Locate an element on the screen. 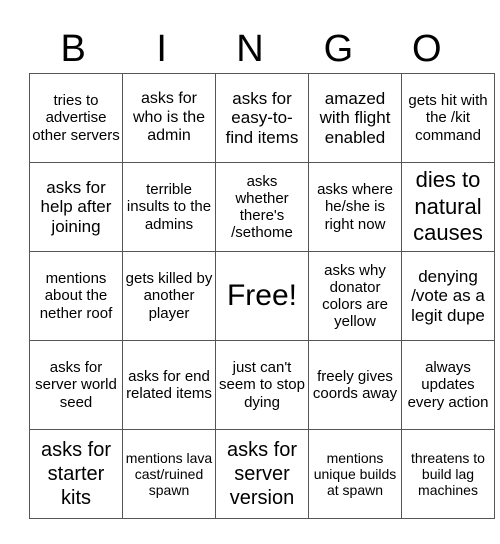 The image size is (500, 544). header-letter-n: N is located at coordinates (250, 49).